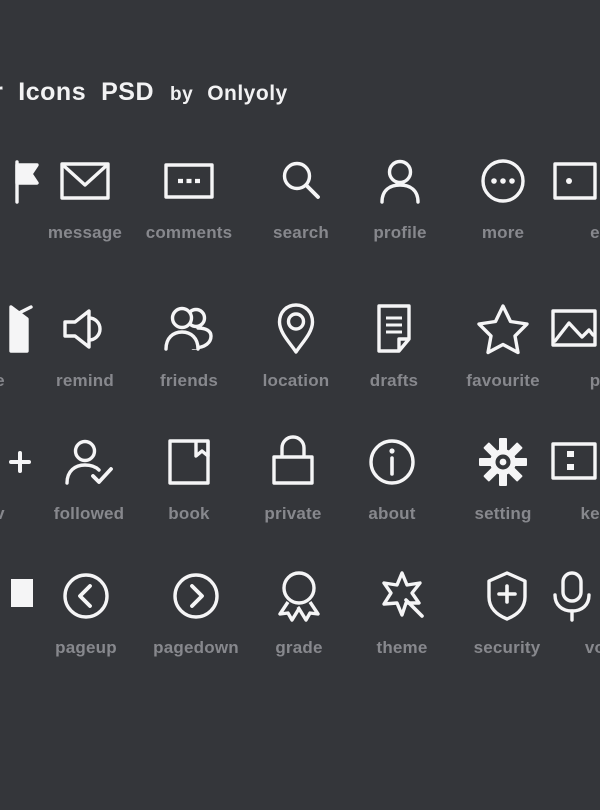 Image resolution: width=600 pixels, height=810 pixels. What do you see at coordinates (296, 380) in the screenshot?
I see `icon-label: location` at bounding box center [296, 380].